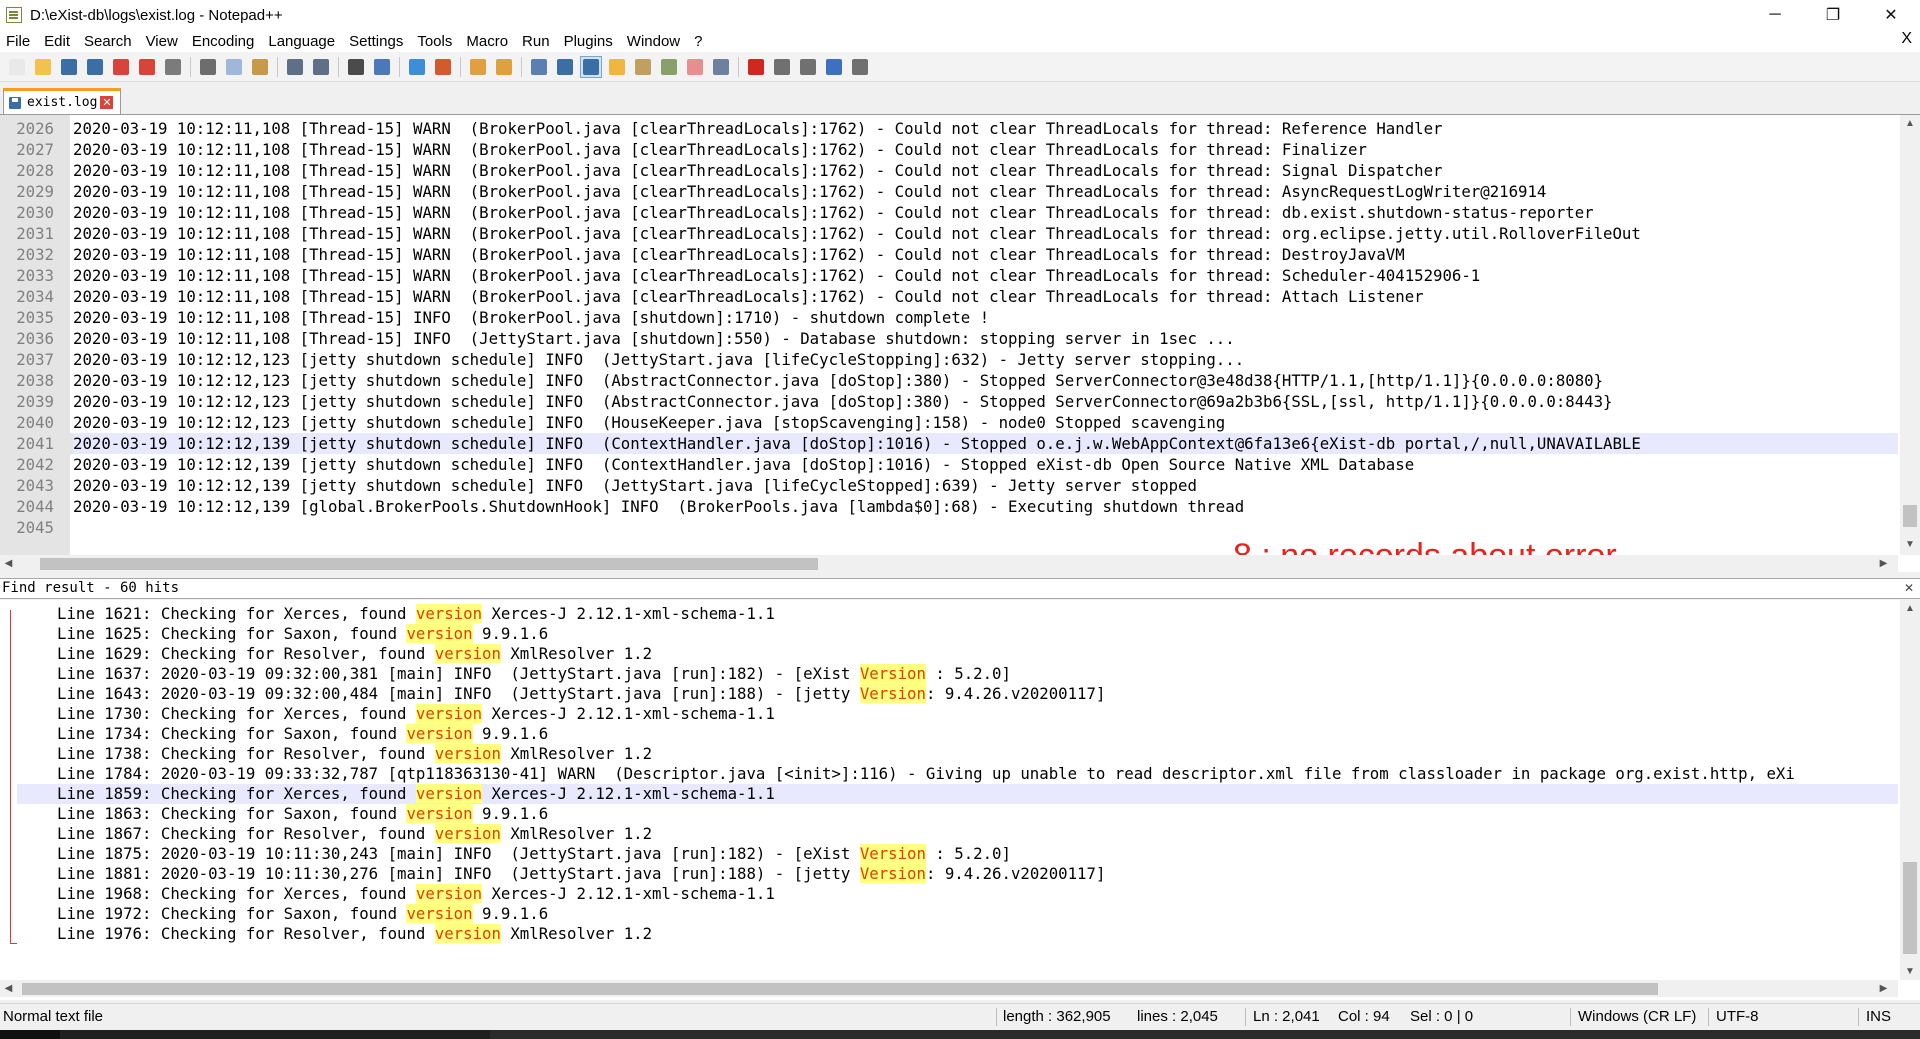 The height and width of the screenshot is (1039, 1920). I want to click on status-encoding: UTF-8, so click(1737, 1017).